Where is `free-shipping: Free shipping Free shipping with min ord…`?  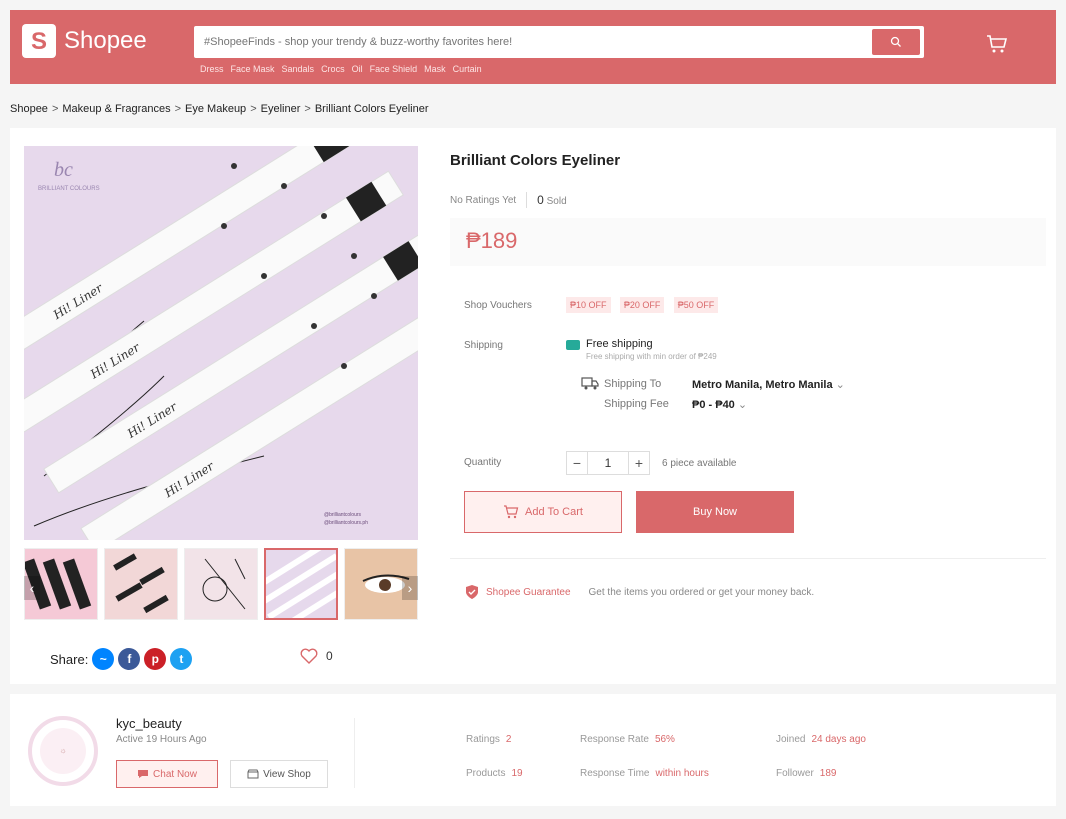 free-shipping: Free shipping Free shipping with min ord… is located at coordinates (641, 349).